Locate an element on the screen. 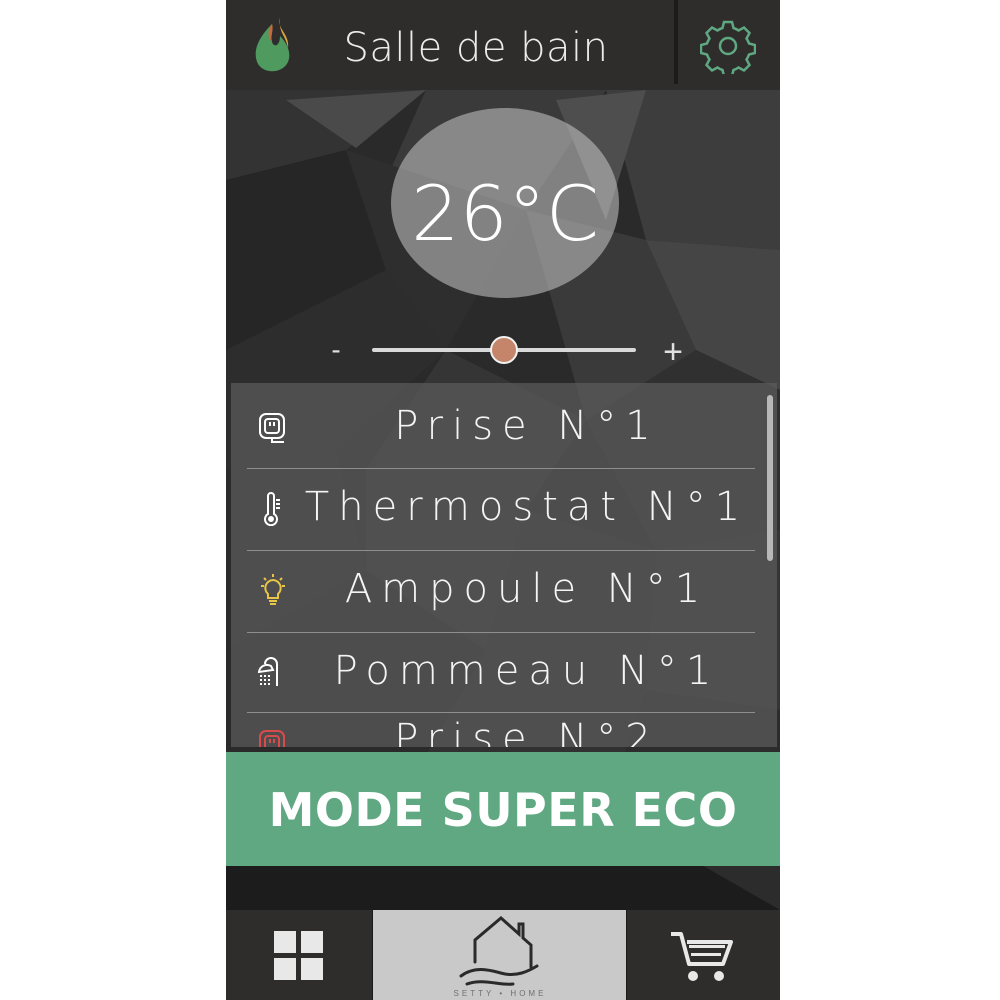 This screenshot has width=1000, height=1000. decrease-temperature-button: - is located at coordinates (336, 350).